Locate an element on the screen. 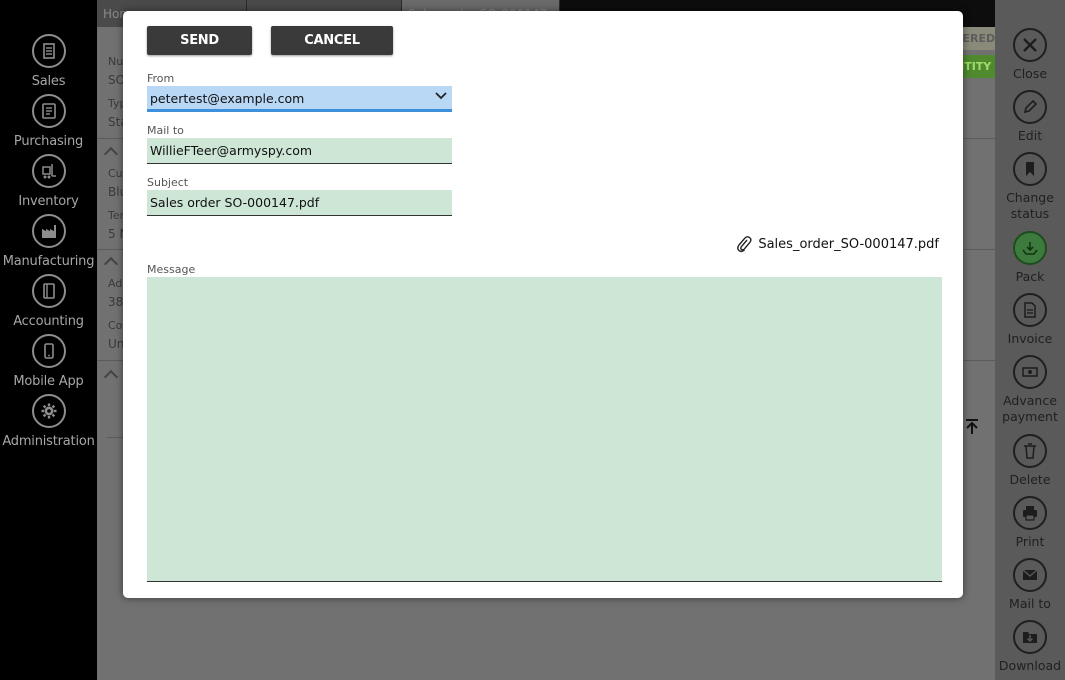 This screenshot has height=680, width=1065. invoice-button: Invoice is located at coordinates (1030, 320).